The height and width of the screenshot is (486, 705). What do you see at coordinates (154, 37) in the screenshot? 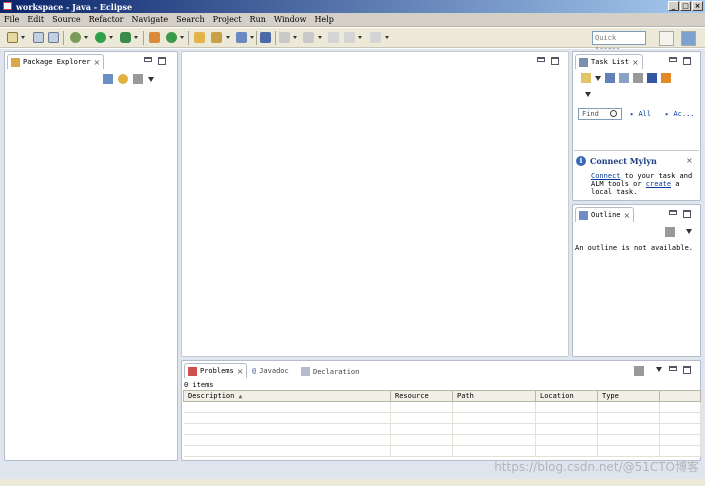
I see `new-java-project-icon` at bounding box center [154, 37].